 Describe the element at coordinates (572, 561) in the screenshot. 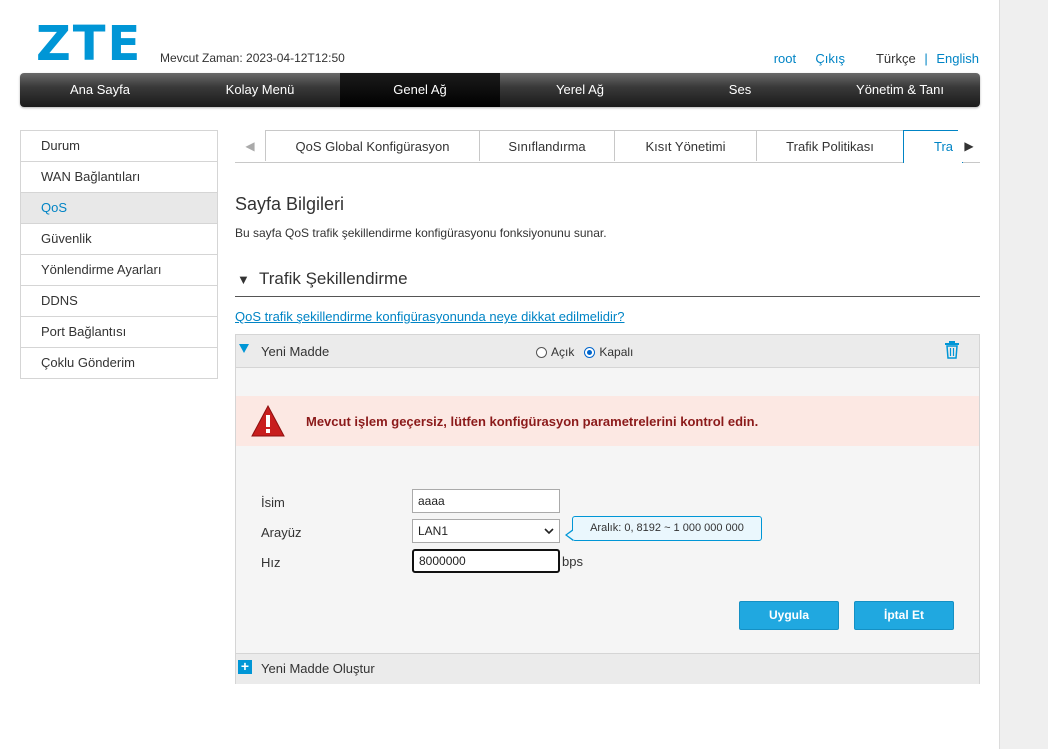

I see `speed-unit: bps` at that location.